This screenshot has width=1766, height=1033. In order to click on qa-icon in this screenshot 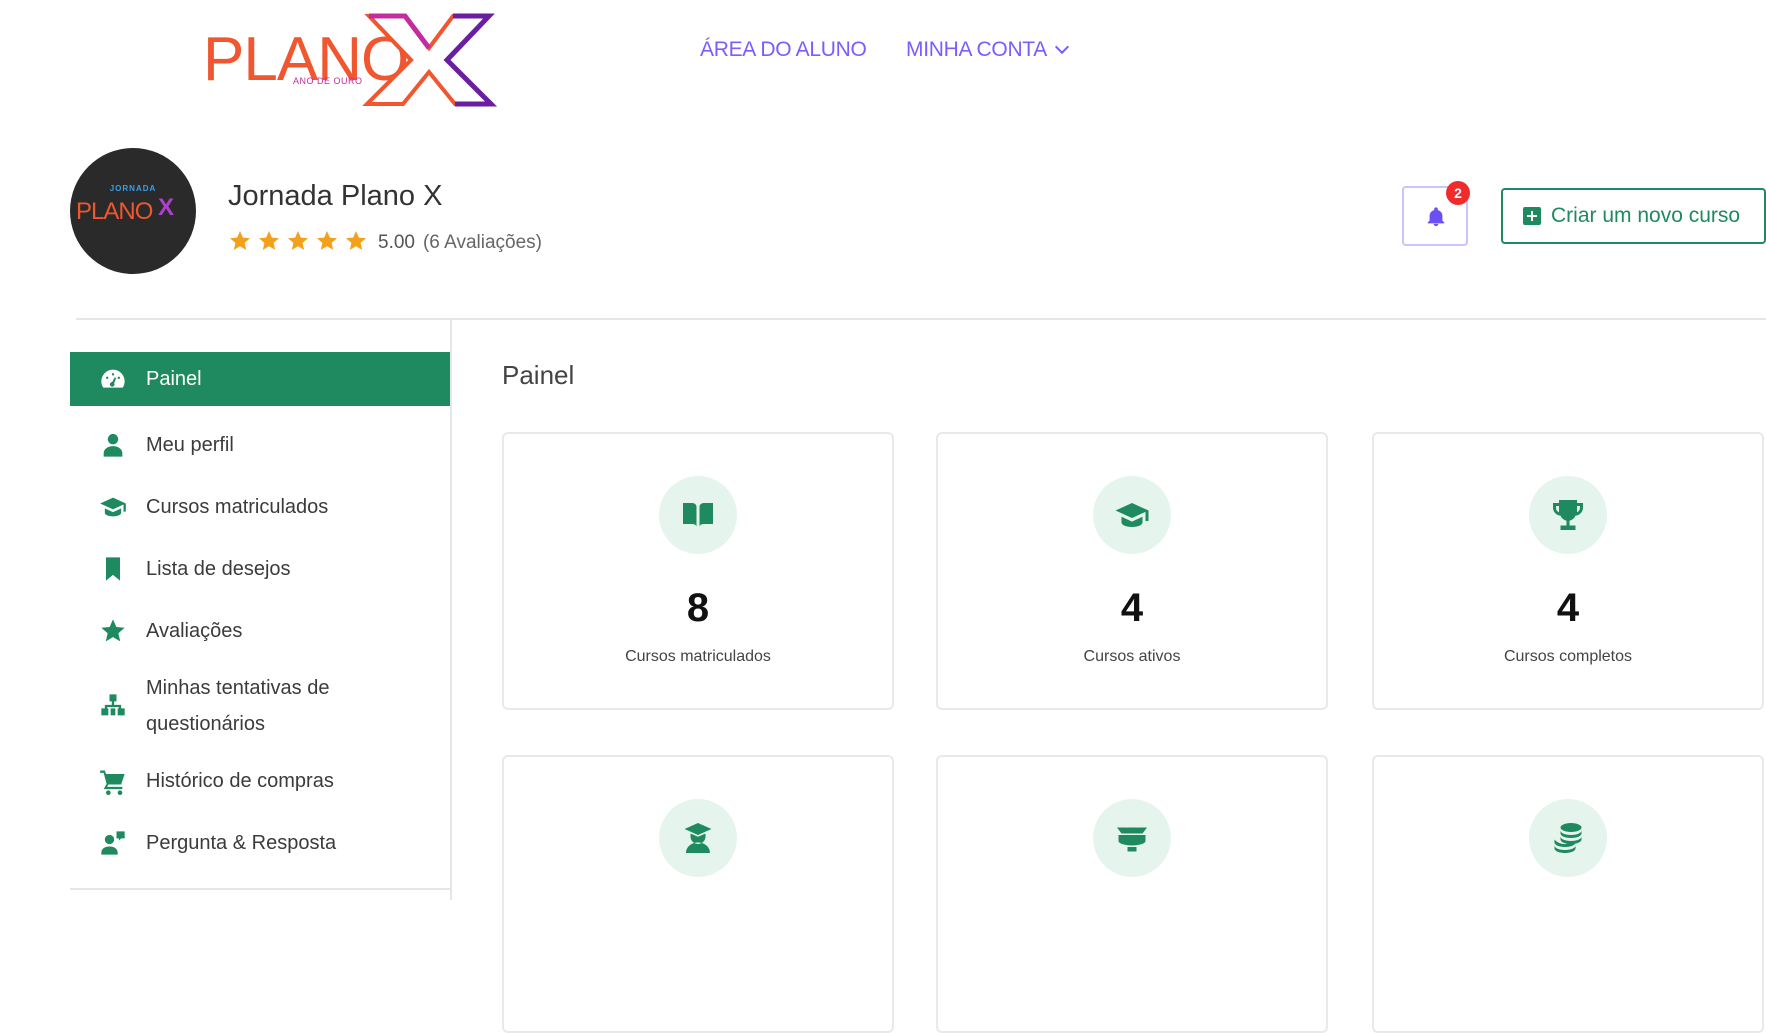, I will do `click(113, 843)`.